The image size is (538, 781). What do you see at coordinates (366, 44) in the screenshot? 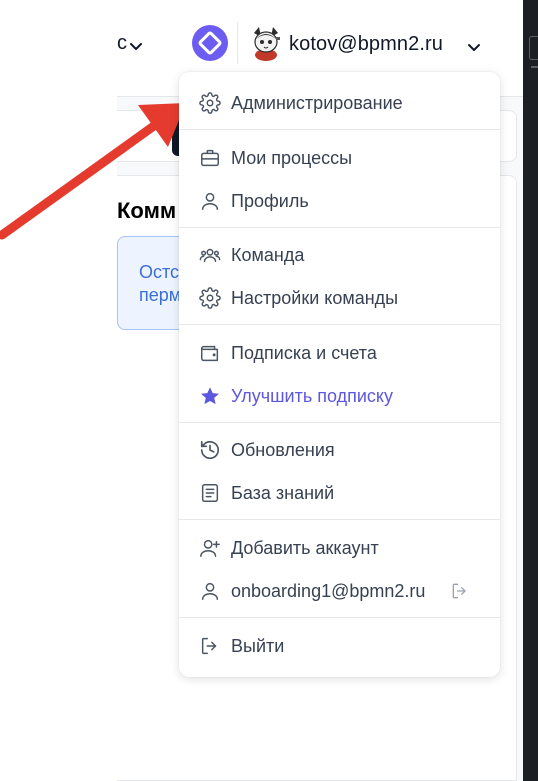
I see `user-menu-email: kotov@bpmn2.ru` at bounding box center [366, 44].